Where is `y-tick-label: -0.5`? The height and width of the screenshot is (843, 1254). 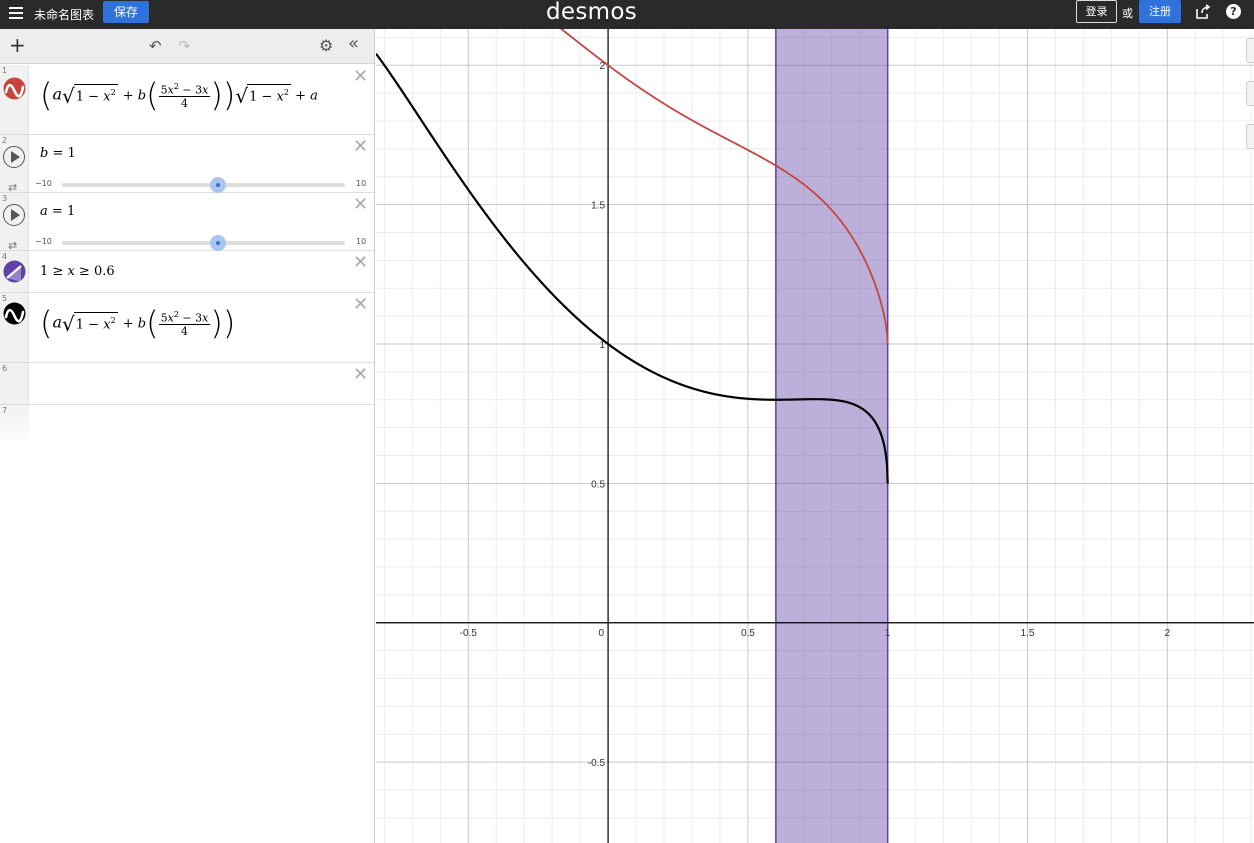 y-tick-label: -0.5 is located at coordinates (597, 763).